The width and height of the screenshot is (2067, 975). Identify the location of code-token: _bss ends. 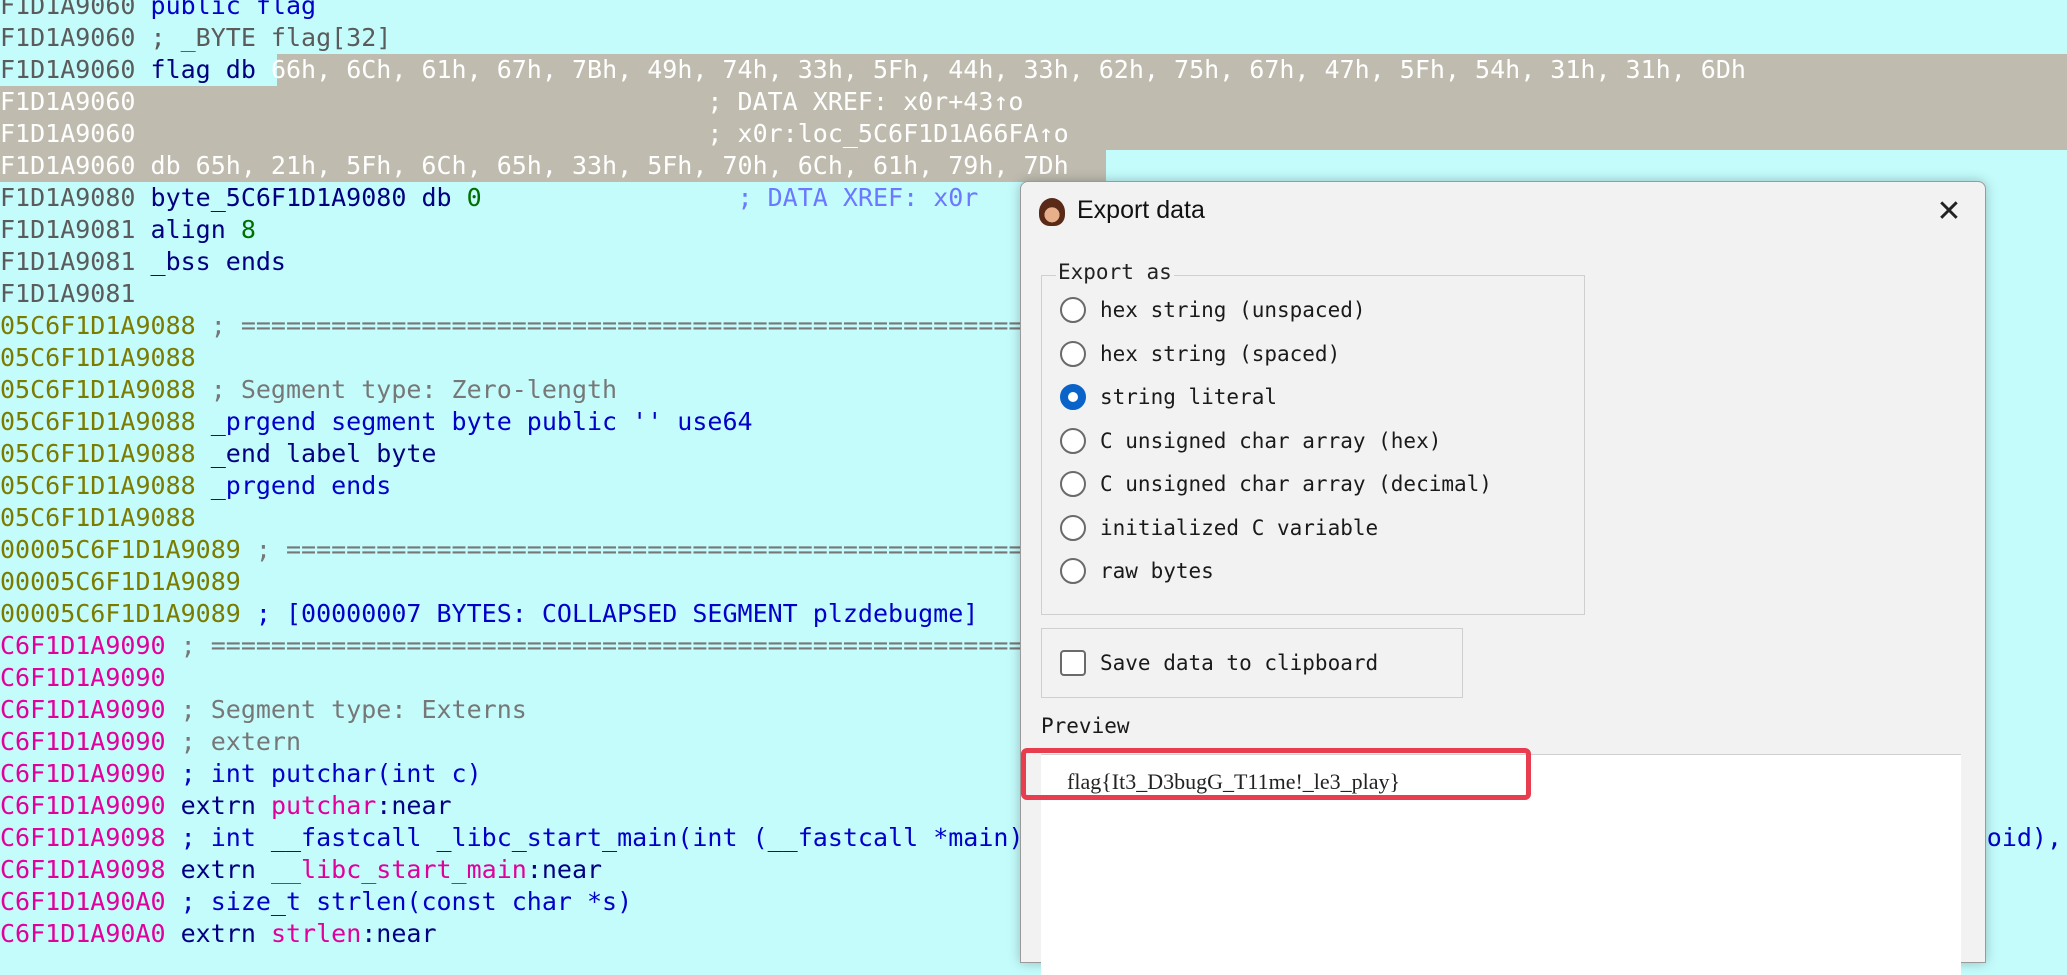
(218, 261).